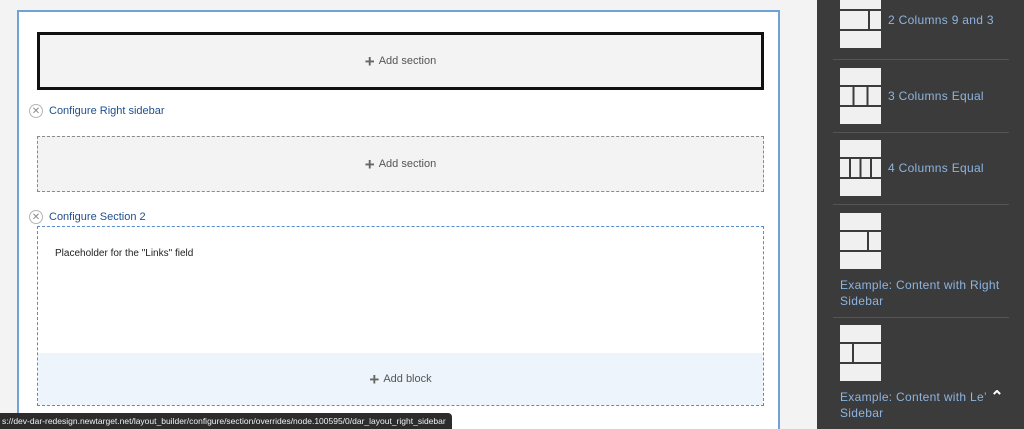 The image size is (1024, 429). I want to click on layout-option-4col-equal: 4 Columns Equal, so click(925, 168).